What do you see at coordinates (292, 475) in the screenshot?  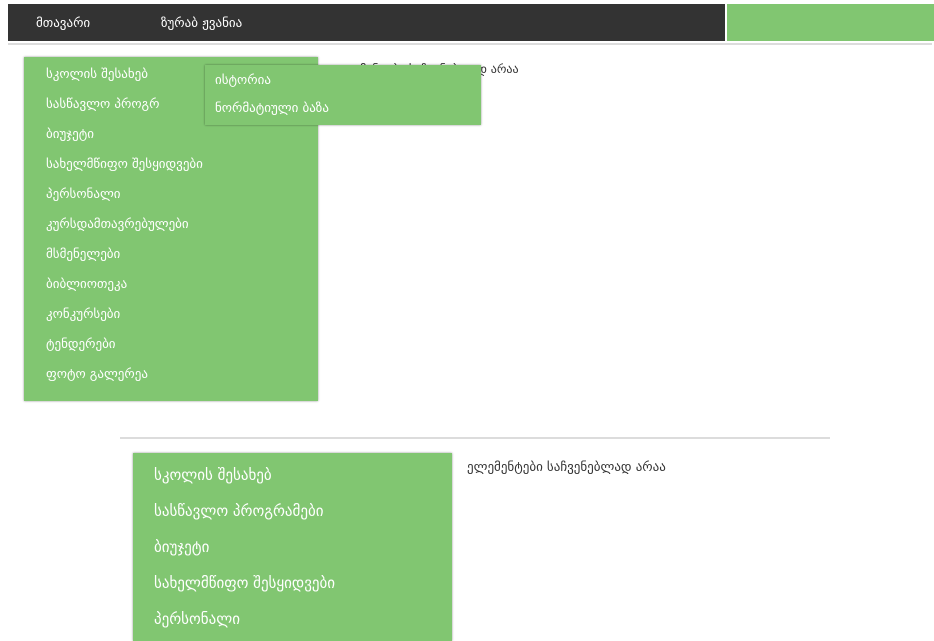 I see `menu-item-about-school: სკოლის შესახებ` at bounding box center [292, 475].